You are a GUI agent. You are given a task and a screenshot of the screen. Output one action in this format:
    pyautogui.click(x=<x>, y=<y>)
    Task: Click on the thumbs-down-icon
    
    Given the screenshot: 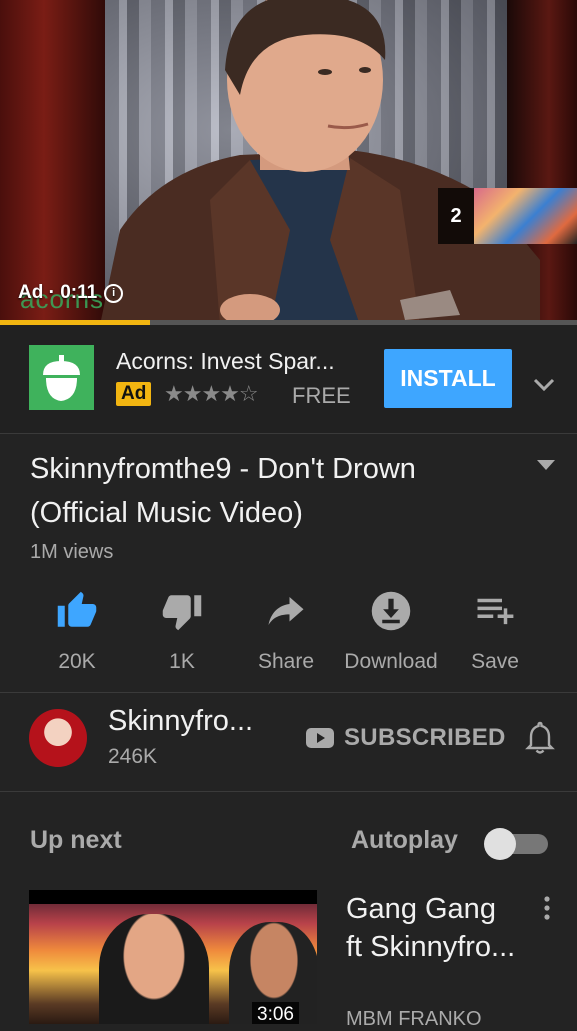 What is the action you would take?
    pyautogui.click(x=182, y=613)
    